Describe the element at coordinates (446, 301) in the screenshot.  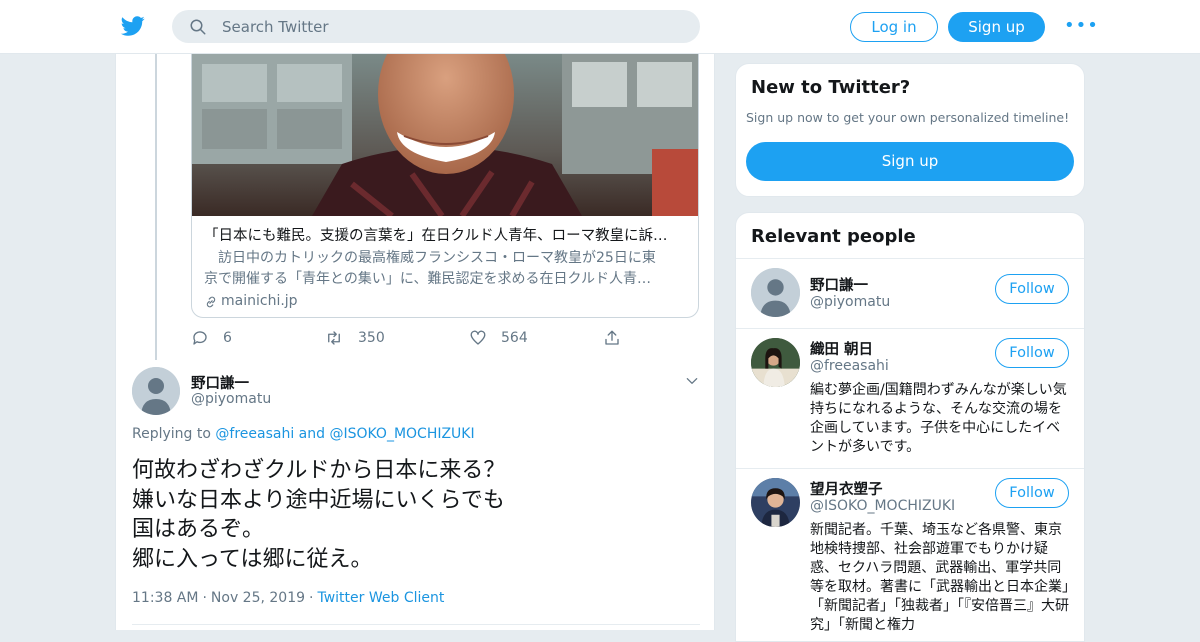
I see `link-card-domain-row: mainichi.jp` at that location.